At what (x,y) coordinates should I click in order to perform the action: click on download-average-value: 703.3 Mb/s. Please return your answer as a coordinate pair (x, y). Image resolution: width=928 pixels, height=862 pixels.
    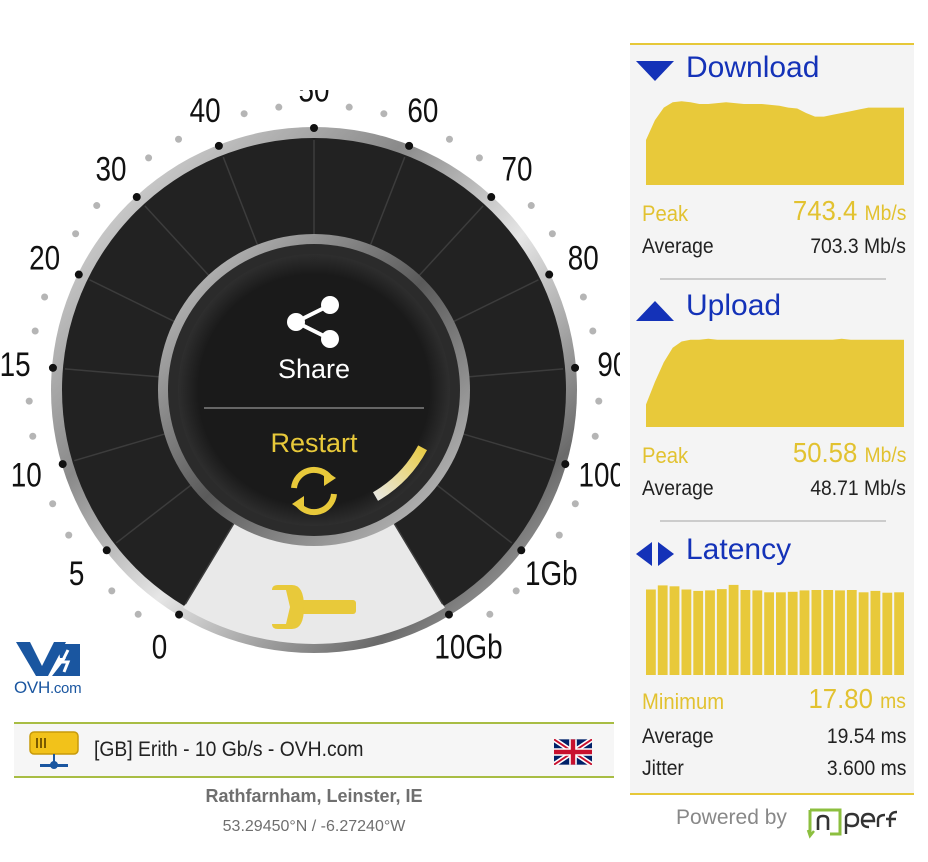
    Looking at the image, I should click on (858, 246).